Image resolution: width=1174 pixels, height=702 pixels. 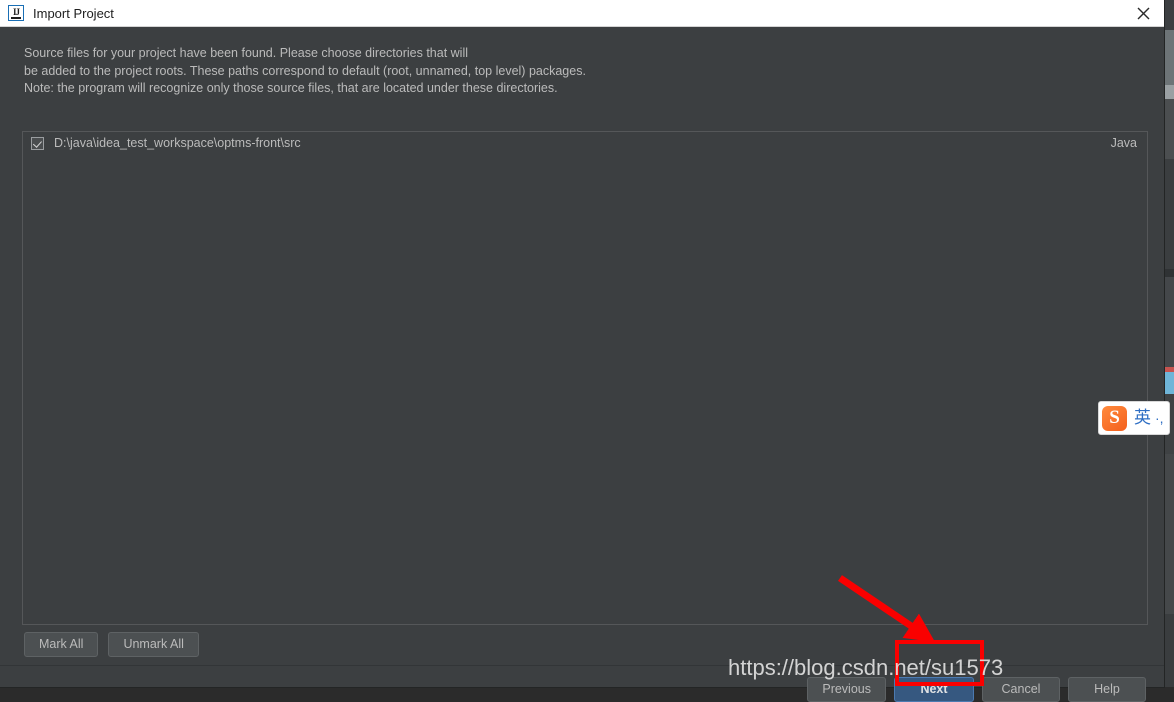 I want to click on help-button: Help, so click(x=1107, y=689).